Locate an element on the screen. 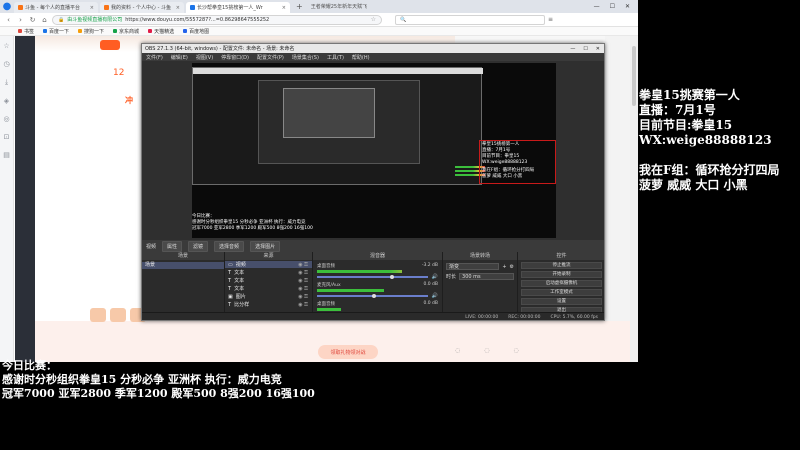 The image size is (800, 450). overlay-line: 今日比赛： is located at coordinates (29, 365).